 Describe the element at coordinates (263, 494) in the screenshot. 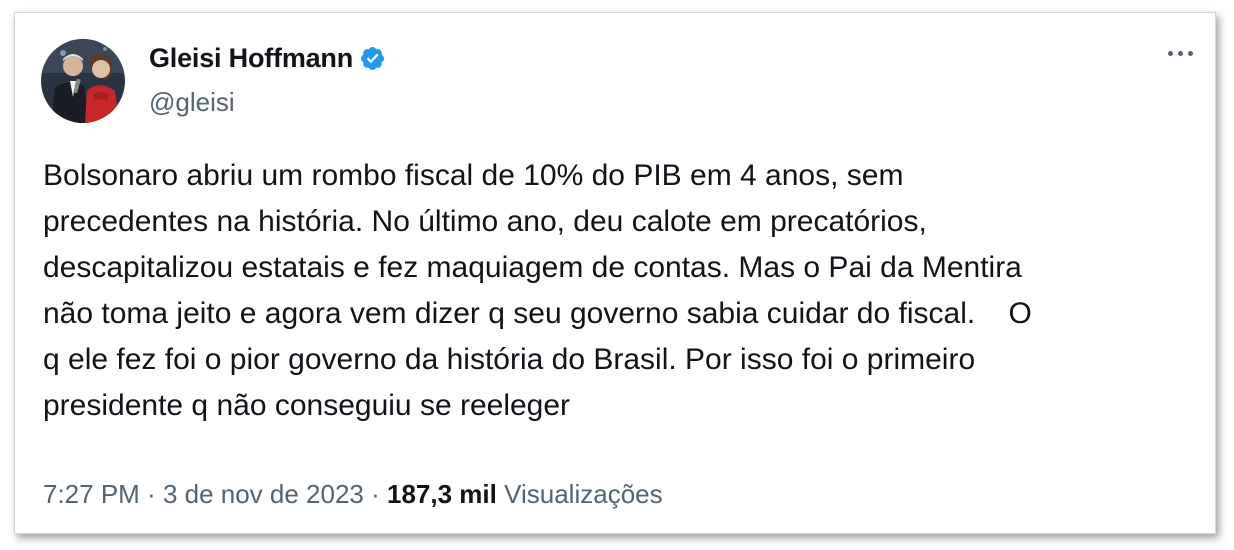

I see `tweet-date: 3 de nov de 2023` at that location.